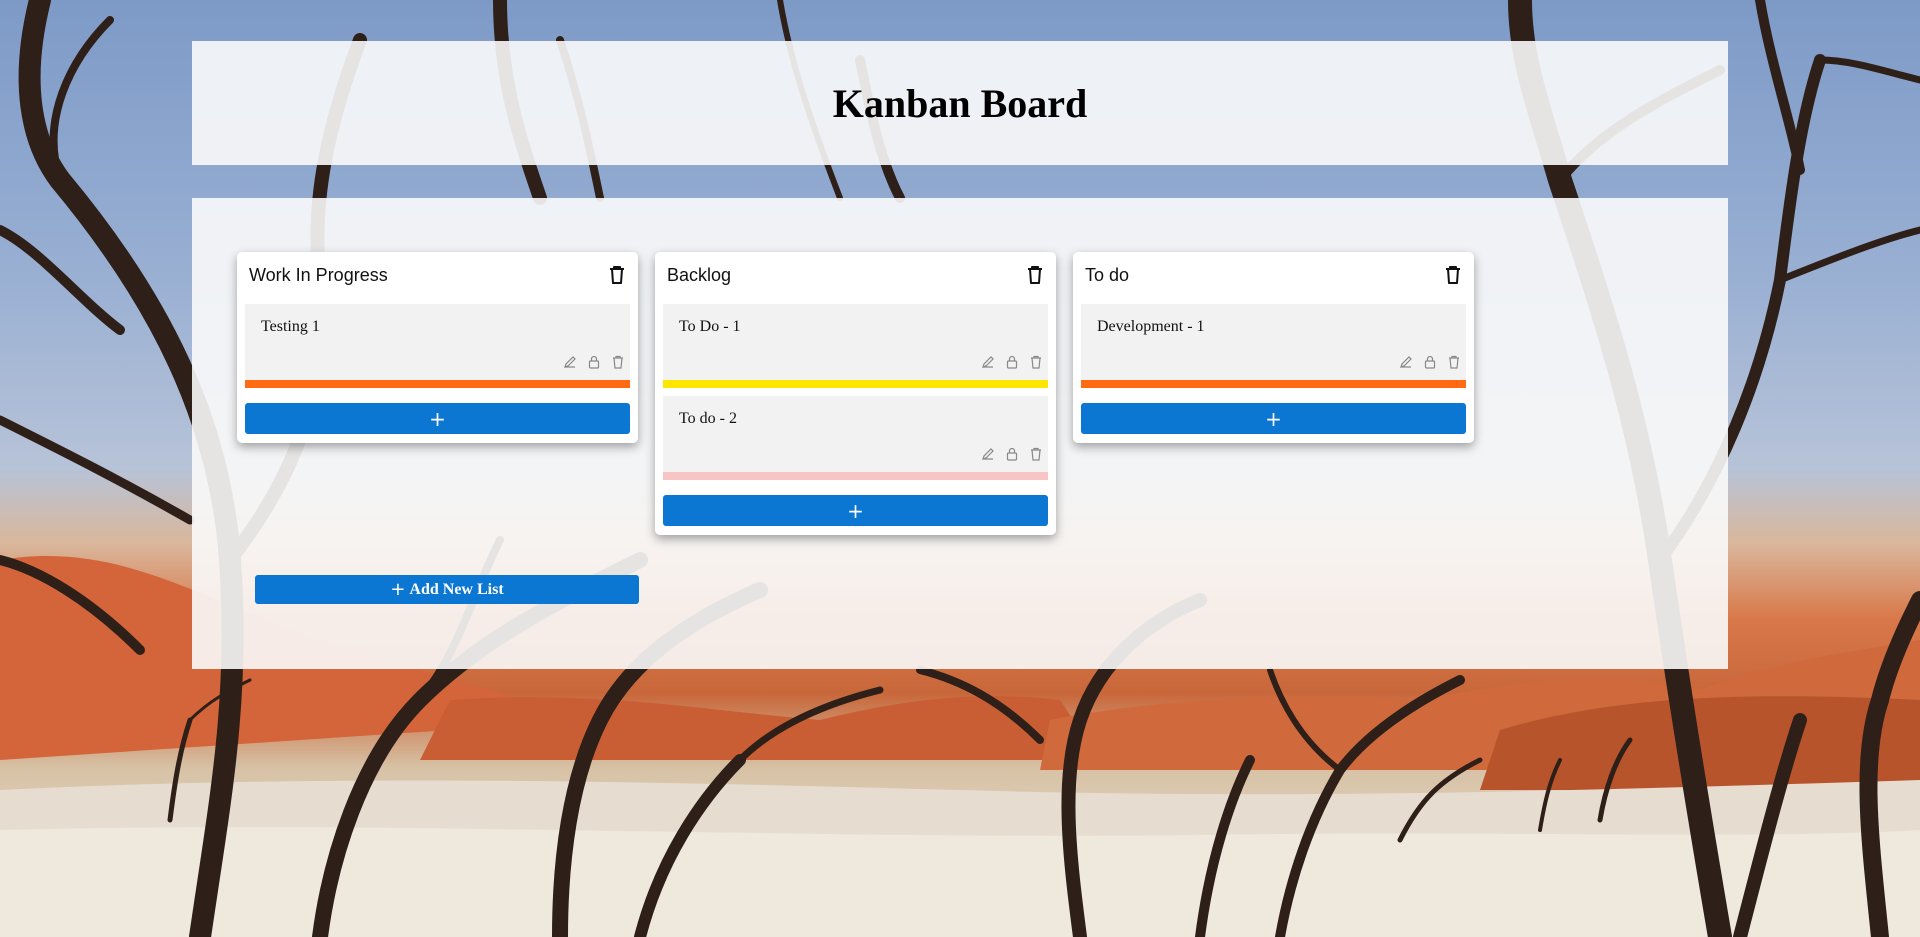 This screenshot has width=1920, height=937. What do you see at coordinates (699, 274) in the screenshot?
I see `list-title: Backlog` at bounding box center [699, 274].